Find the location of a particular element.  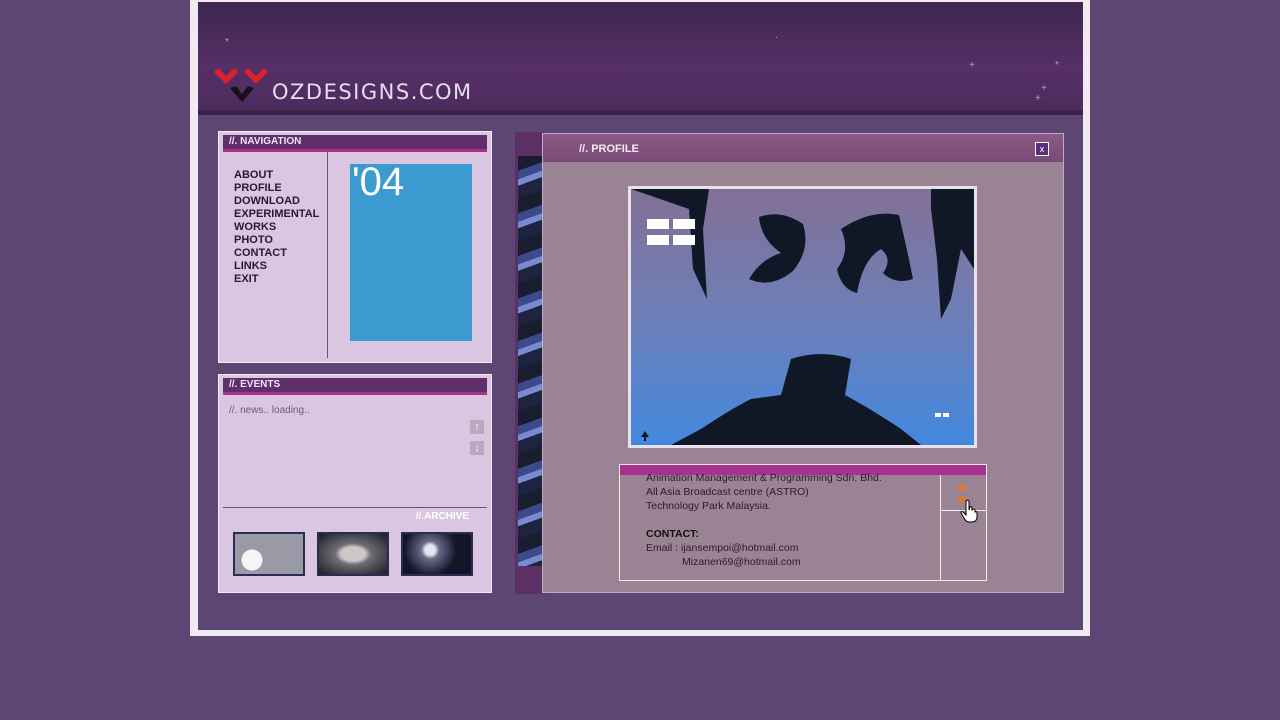

profile-title: //. PROFILE is located at coordinates (609, 149).